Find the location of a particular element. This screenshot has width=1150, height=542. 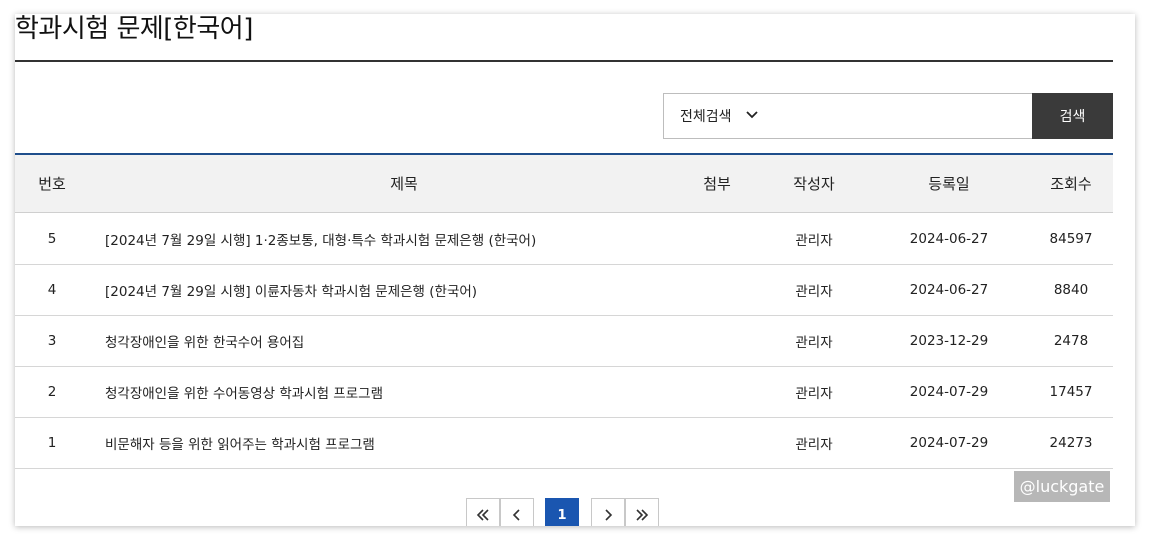

row-num: 1 is located at coordinates (52, 443).